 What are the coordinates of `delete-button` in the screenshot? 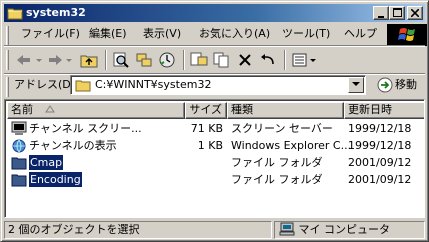 It's located at (245, 60).